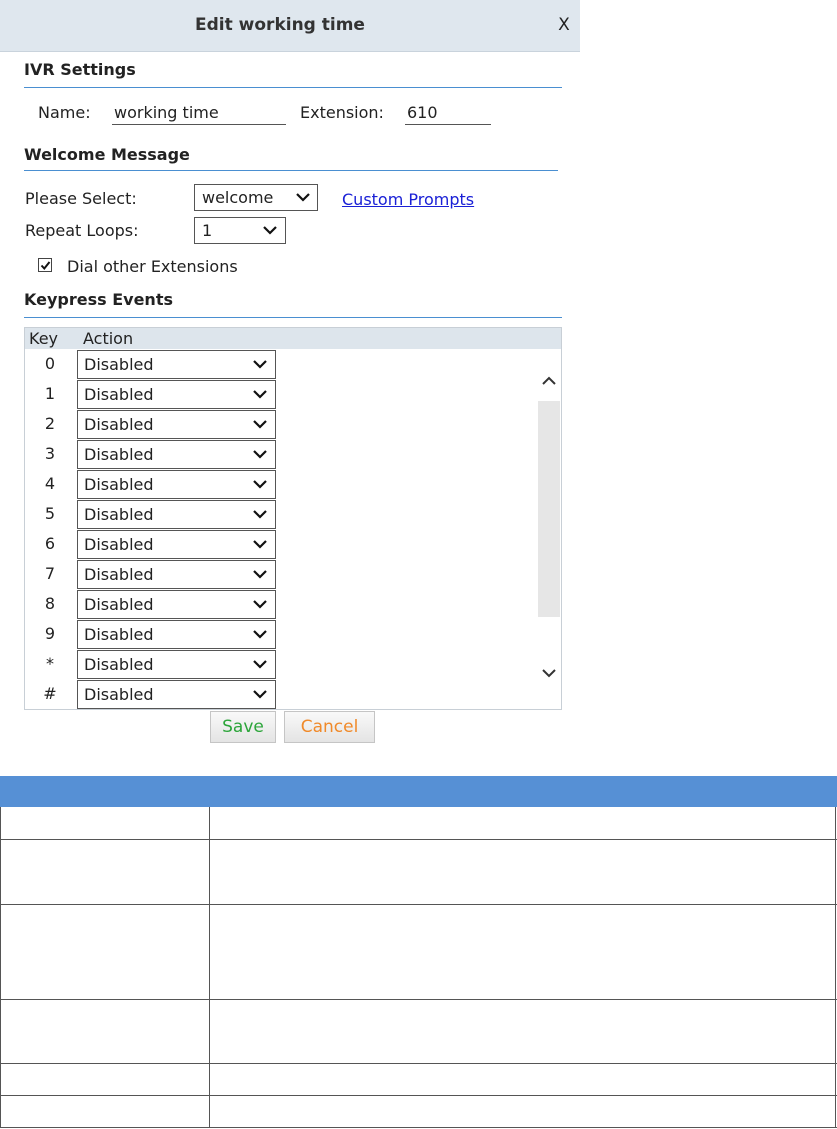 This screenshot has height=1129, width=837. Describe the element at coordinates (280, 364) in the screenshot. I see `keypress-row: 0 Disabled` at that location.